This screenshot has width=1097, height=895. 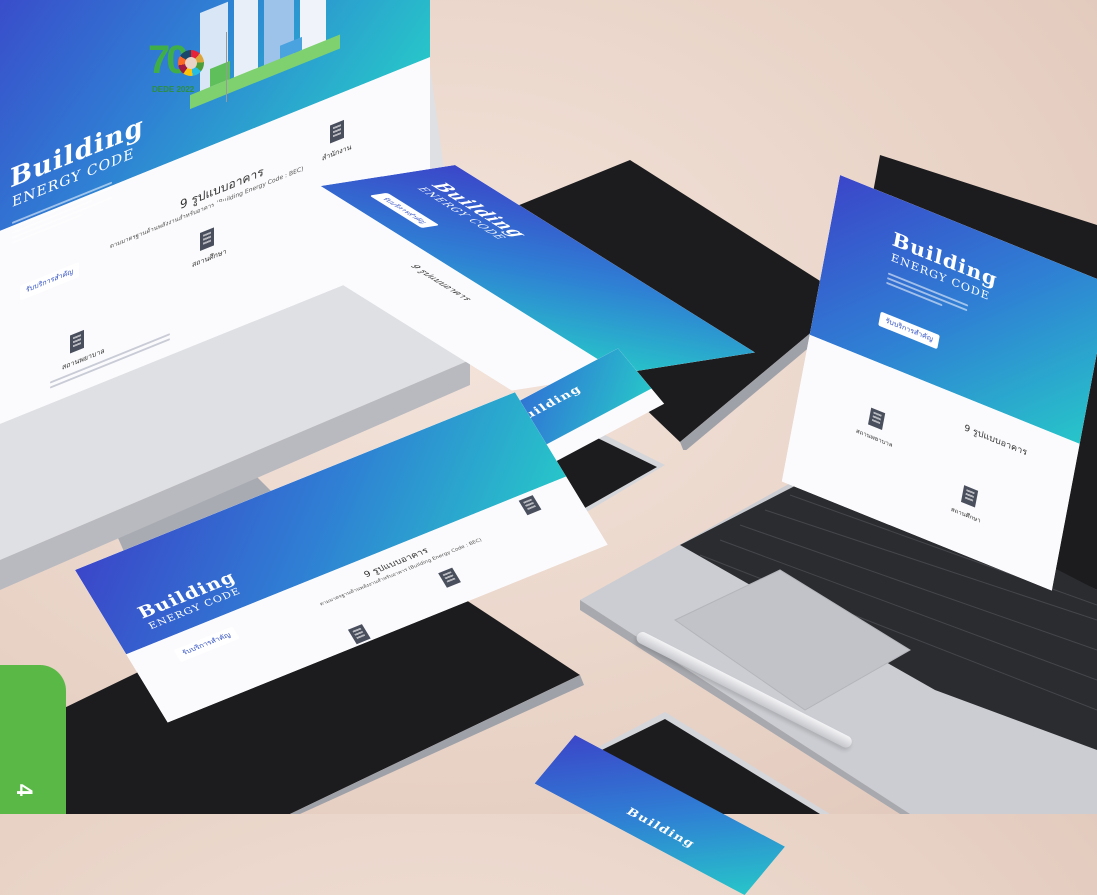 I want to click on logo-caption: DEDE 2022, so click(x=173, y=89).